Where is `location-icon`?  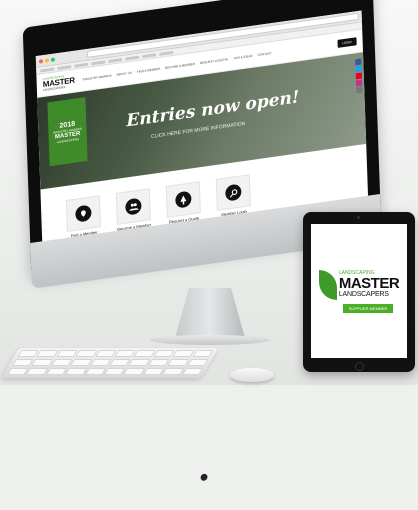 location-icon is located at coordinates (83, 213).